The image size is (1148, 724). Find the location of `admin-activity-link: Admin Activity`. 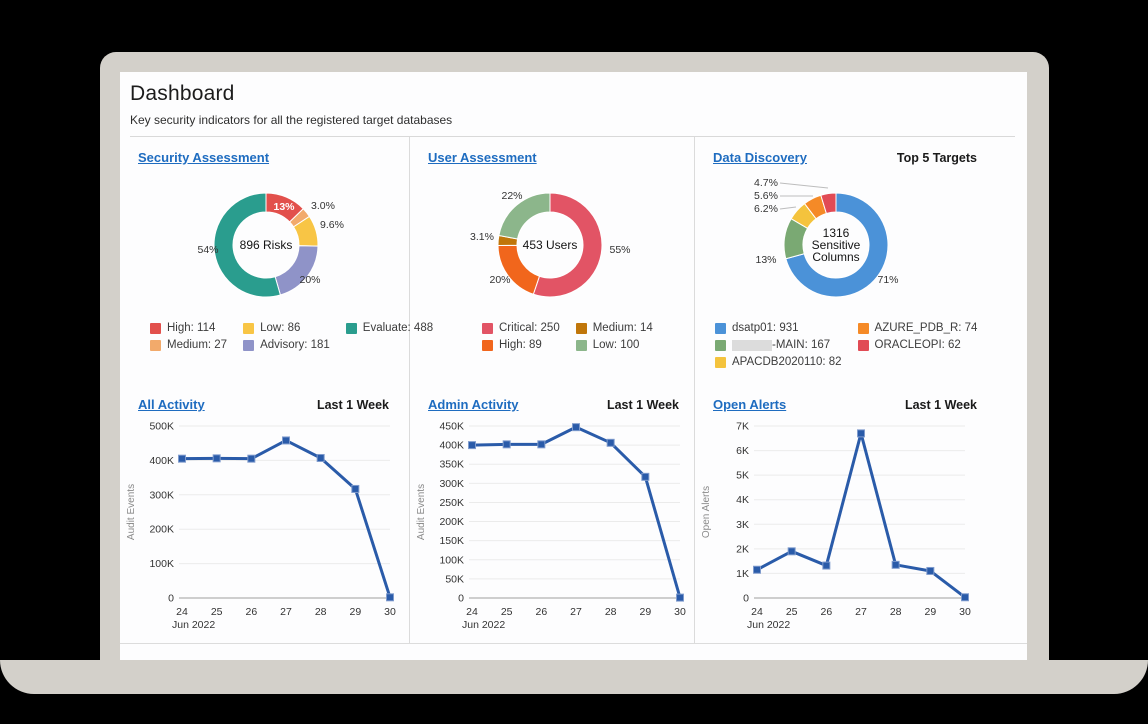

admin-activity-link: Admin Activity is located at coordinates (473, 404).